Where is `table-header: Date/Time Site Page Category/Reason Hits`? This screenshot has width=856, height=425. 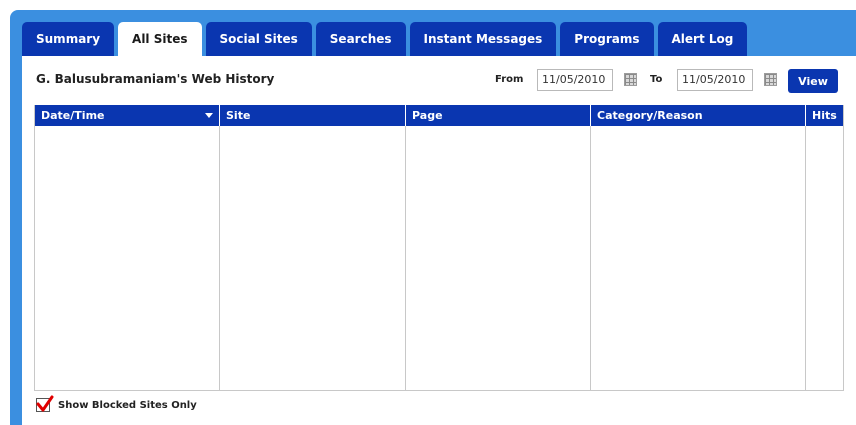
table-header: Date/Time Site Page Category/Reason Hits is located at coordinates (439, 115).